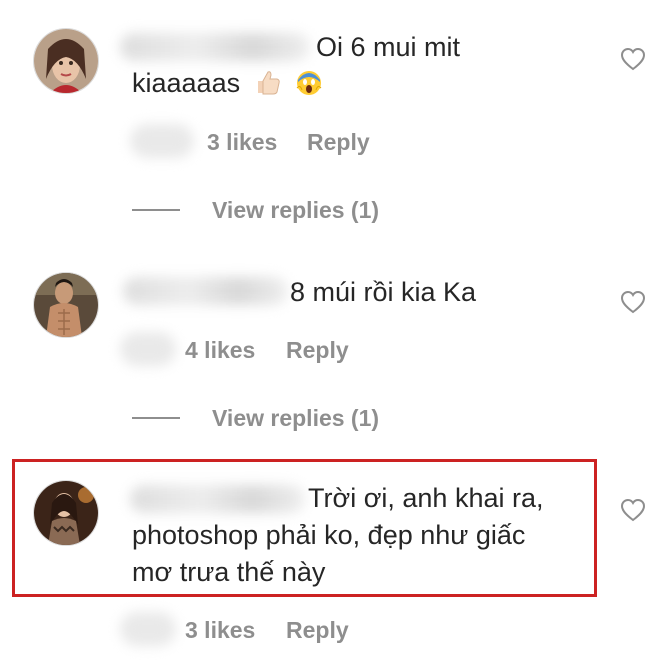 This screenshot has width=668, height=660. Describe the element at coordinates (329, 535) in the screenshot. I see `comment-text-line: photoshop phải ko, đẹp như giấc` at that location.